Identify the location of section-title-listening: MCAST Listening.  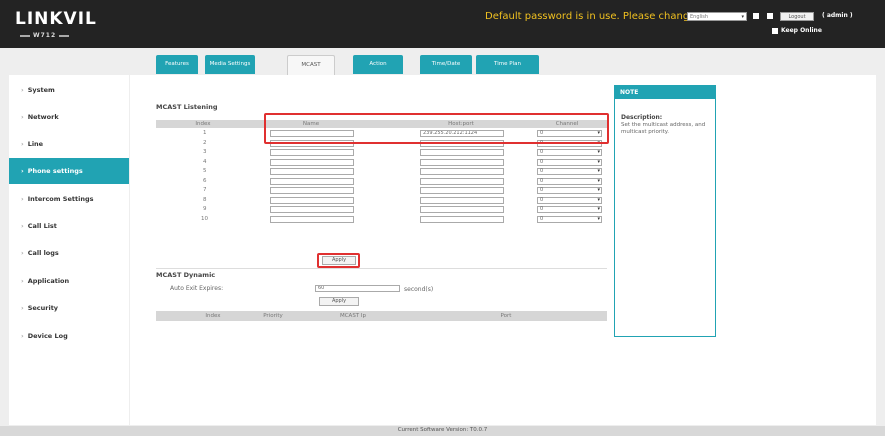
(187, 107).